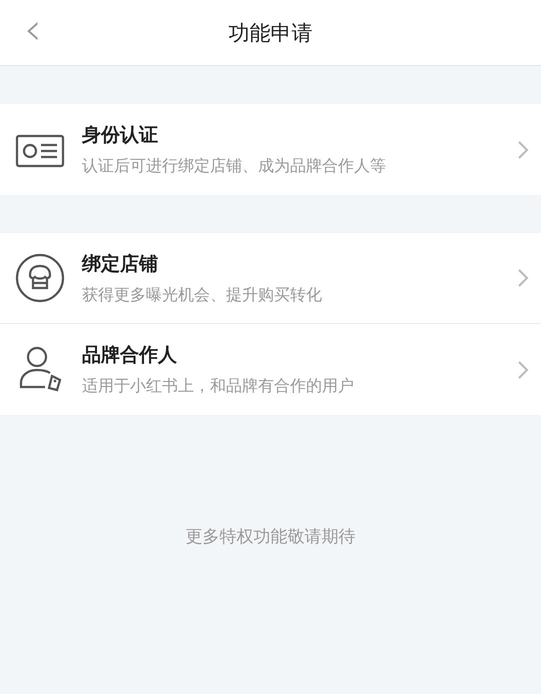 The height and width of the screenshot is (694, 541). I want to click on item-title: 品牌合作人, so click(130, 355).